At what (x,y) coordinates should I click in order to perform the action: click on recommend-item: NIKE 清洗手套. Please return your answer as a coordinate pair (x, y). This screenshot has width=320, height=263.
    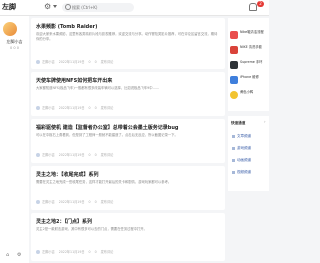
    Looking at the image, I should click on (249, 51).